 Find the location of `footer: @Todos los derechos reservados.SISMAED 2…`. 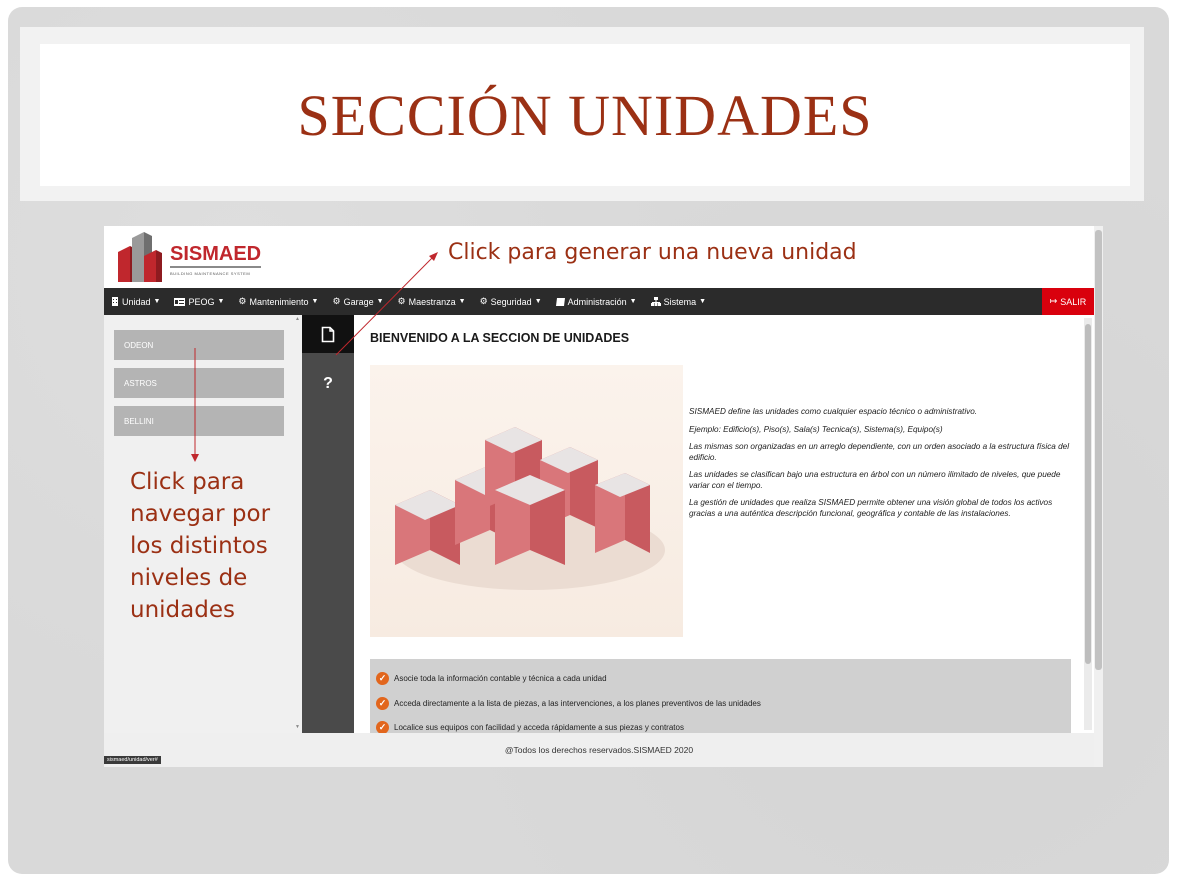

footer: @Todos los derechos reservados.SISMAED 2… is located at coordinates (599, 750).